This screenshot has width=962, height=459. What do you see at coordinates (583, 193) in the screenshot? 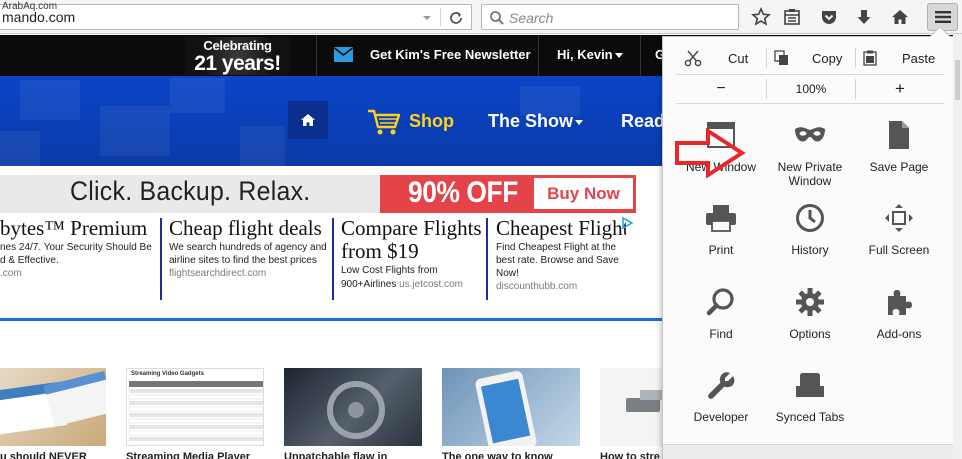
I see `buy-now-button: Buy Now` at bounding box center [583, 193].